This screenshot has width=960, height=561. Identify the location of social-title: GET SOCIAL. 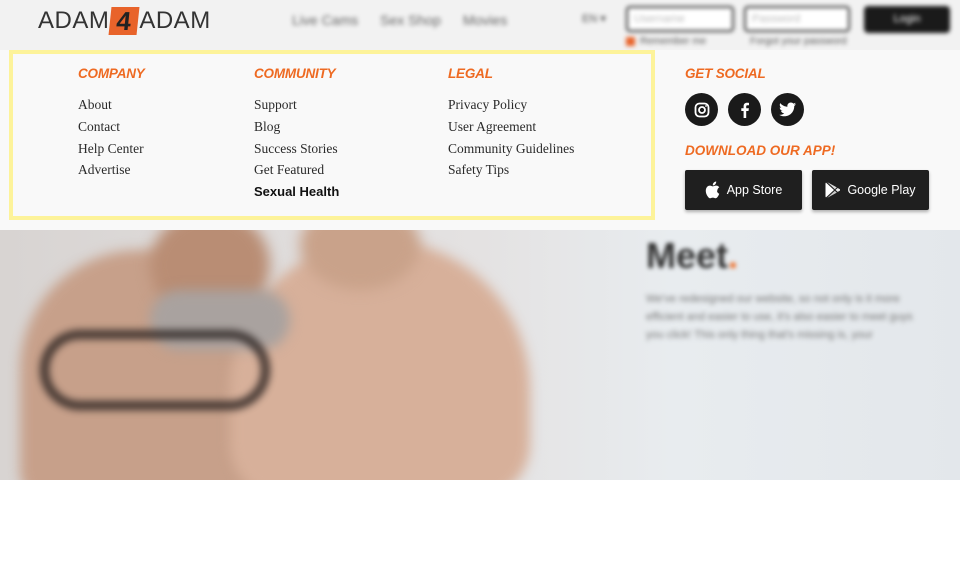
(725, 73).